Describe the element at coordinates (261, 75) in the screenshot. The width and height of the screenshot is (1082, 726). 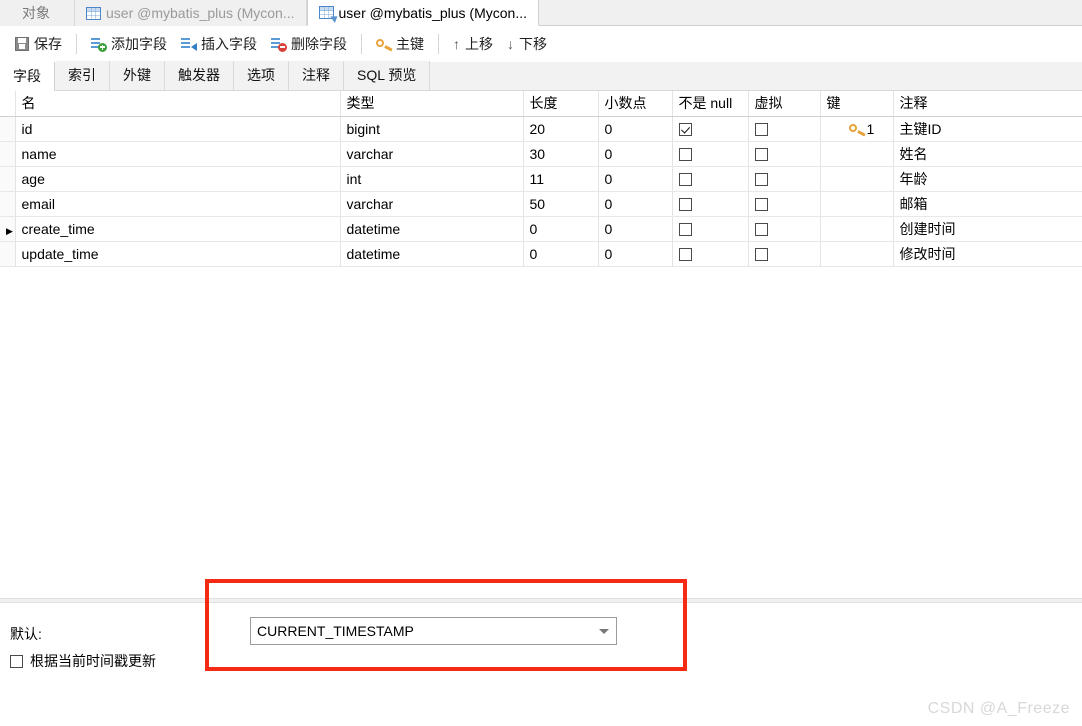
I see `subtab-4: 选项` at that location.